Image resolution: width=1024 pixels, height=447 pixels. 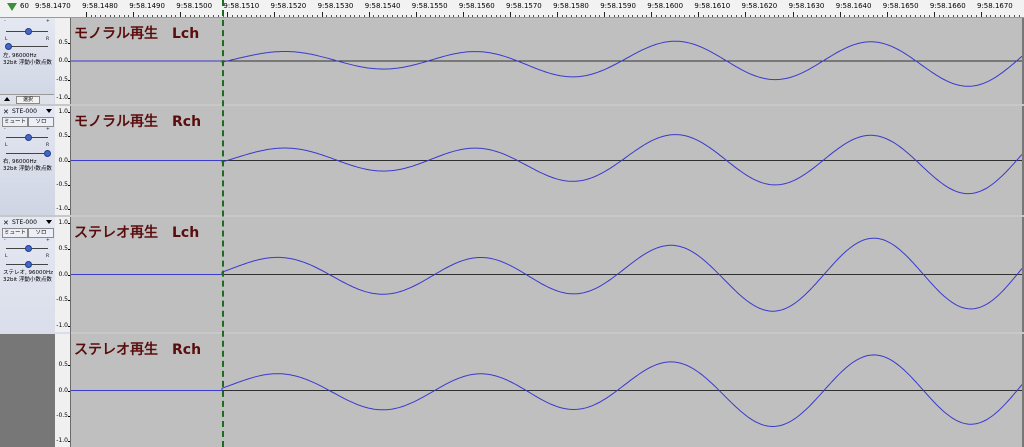 What do you see at coordinates (618, 6) in the screenshot?
I see `ruler-tick-label: 9:58.1590` at bounding box center [618, 6].